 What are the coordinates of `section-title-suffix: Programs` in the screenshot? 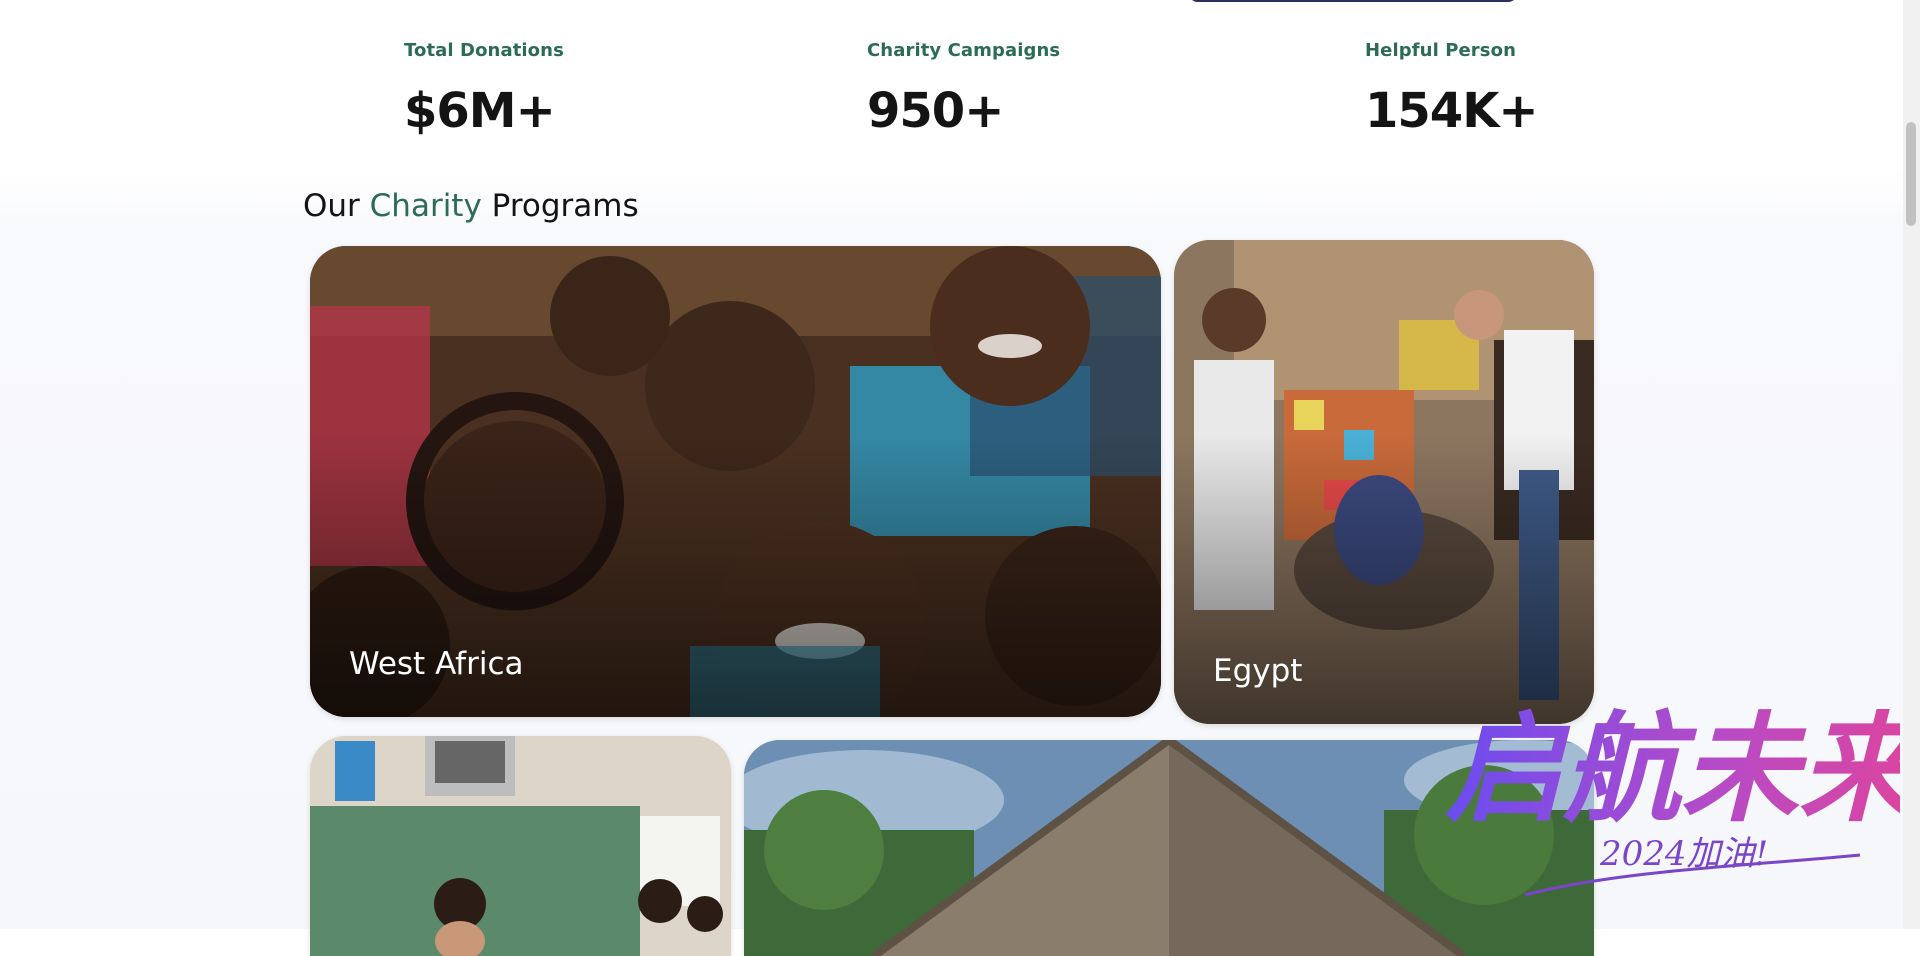 It's located at (565, 206).